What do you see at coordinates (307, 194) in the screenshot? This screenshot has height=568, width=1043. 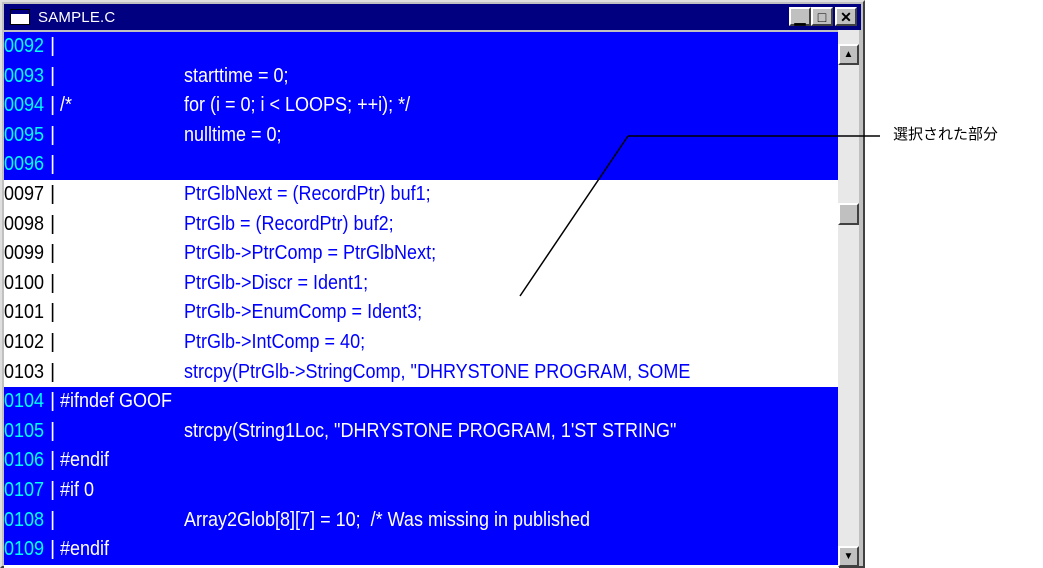 I see `line-code: PtrGlbNext = (RecordPtr) buf1;` at bounding box center [307, 194].